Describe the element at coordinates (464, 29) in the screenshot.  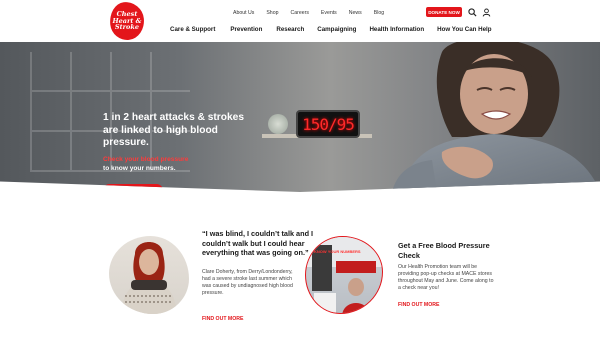
I see `nav-how-you-can-help: How You Can Help` at that location.